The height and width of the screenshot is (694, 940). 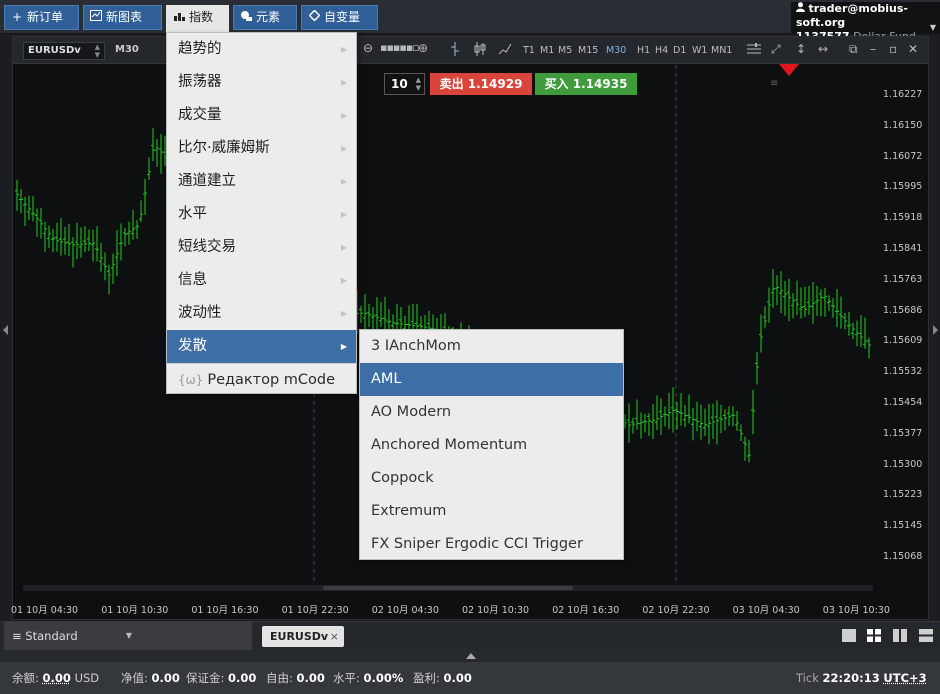 I want to click on timeframe-h4: H4, so click(x=661, y=50).